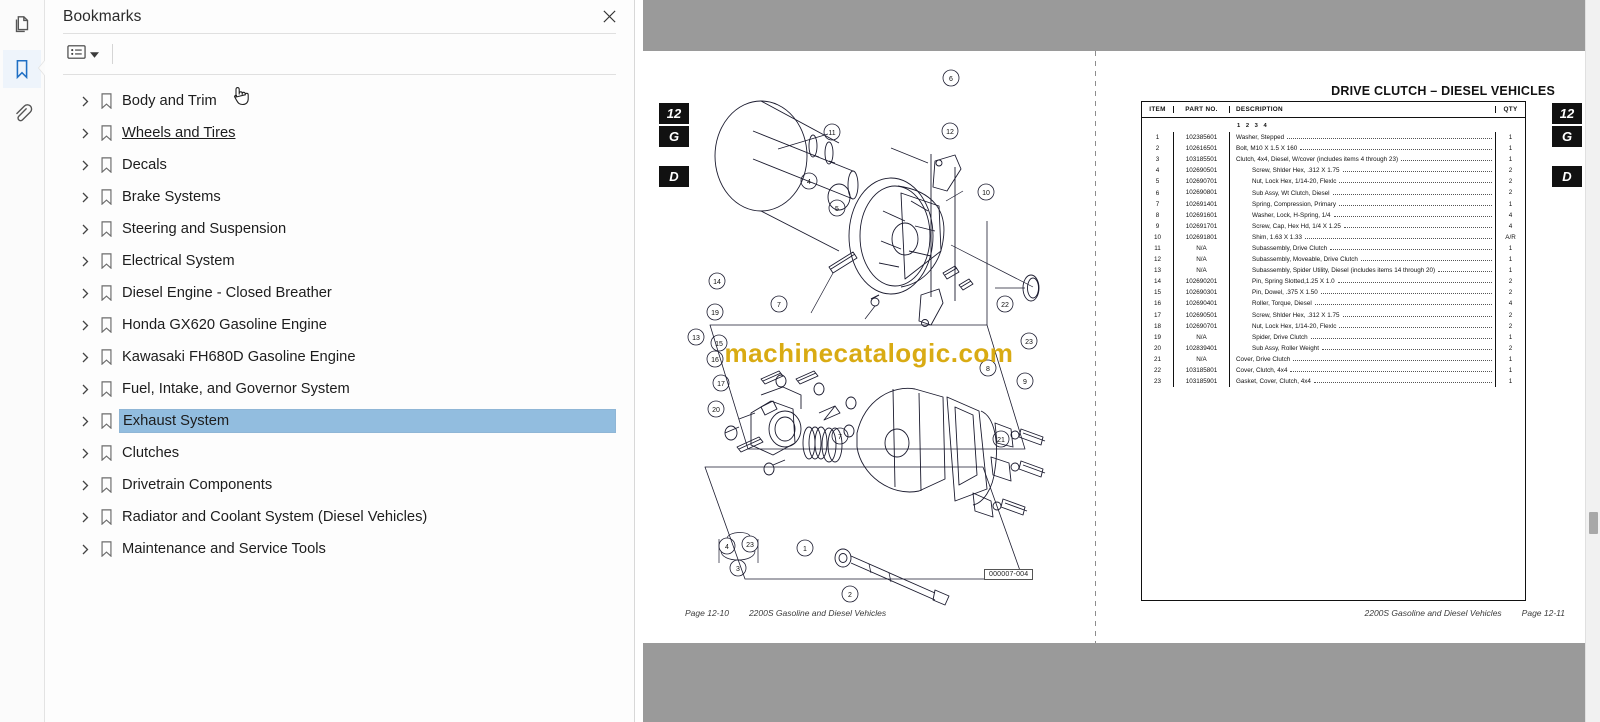  What do you see at coordinates (1157, 138) in the screenshot?
I see `cell-item: 1` at bounding box center [1157, 138].